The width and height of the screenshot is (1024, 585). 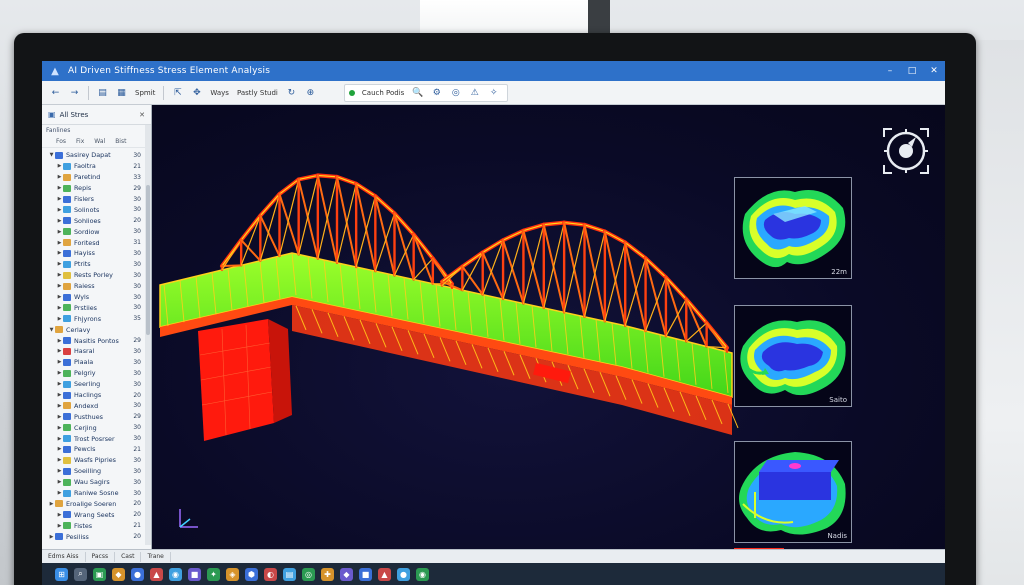 I want to click on tree-item: ▶ Soeilling 30, so click(x=96, y=471).